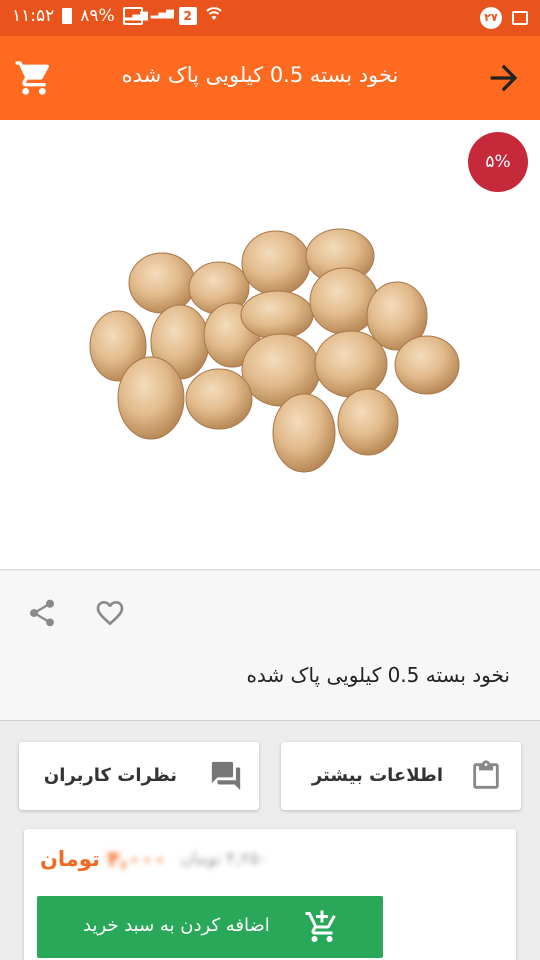 Image resolution: width=540 pixels, height=960 pixels. I want to click on app-bar: نخود بسته 0.5 کیلویی پاک شده, so click(270, 78).